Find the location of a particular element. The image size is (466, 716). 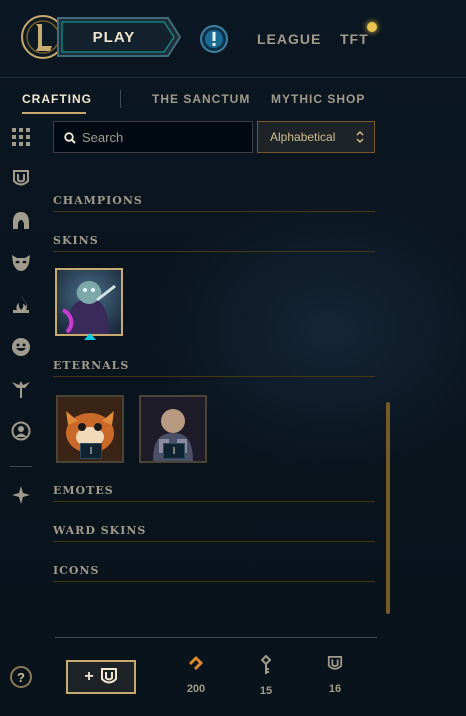

category-icons: ICONS is located at coordinates (214, 573).